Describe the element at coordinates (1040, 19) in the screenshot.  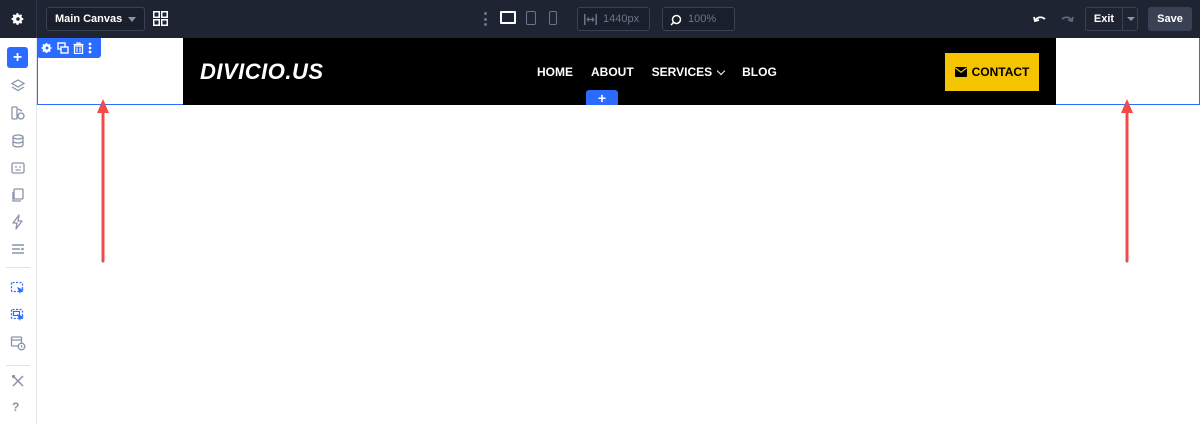
I see `undo-icon` at that location.